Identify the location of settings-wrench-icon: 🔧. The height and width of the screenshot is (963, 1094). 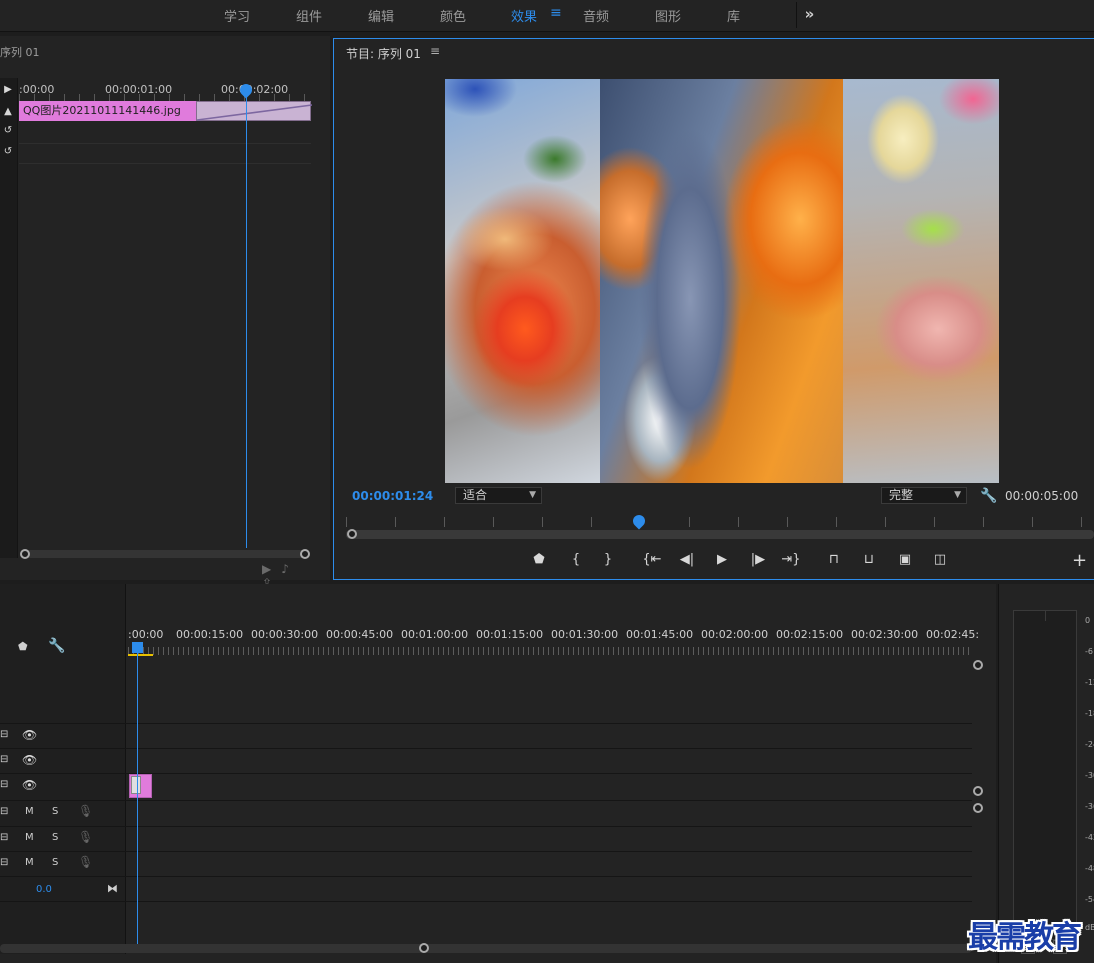
(988, 496).